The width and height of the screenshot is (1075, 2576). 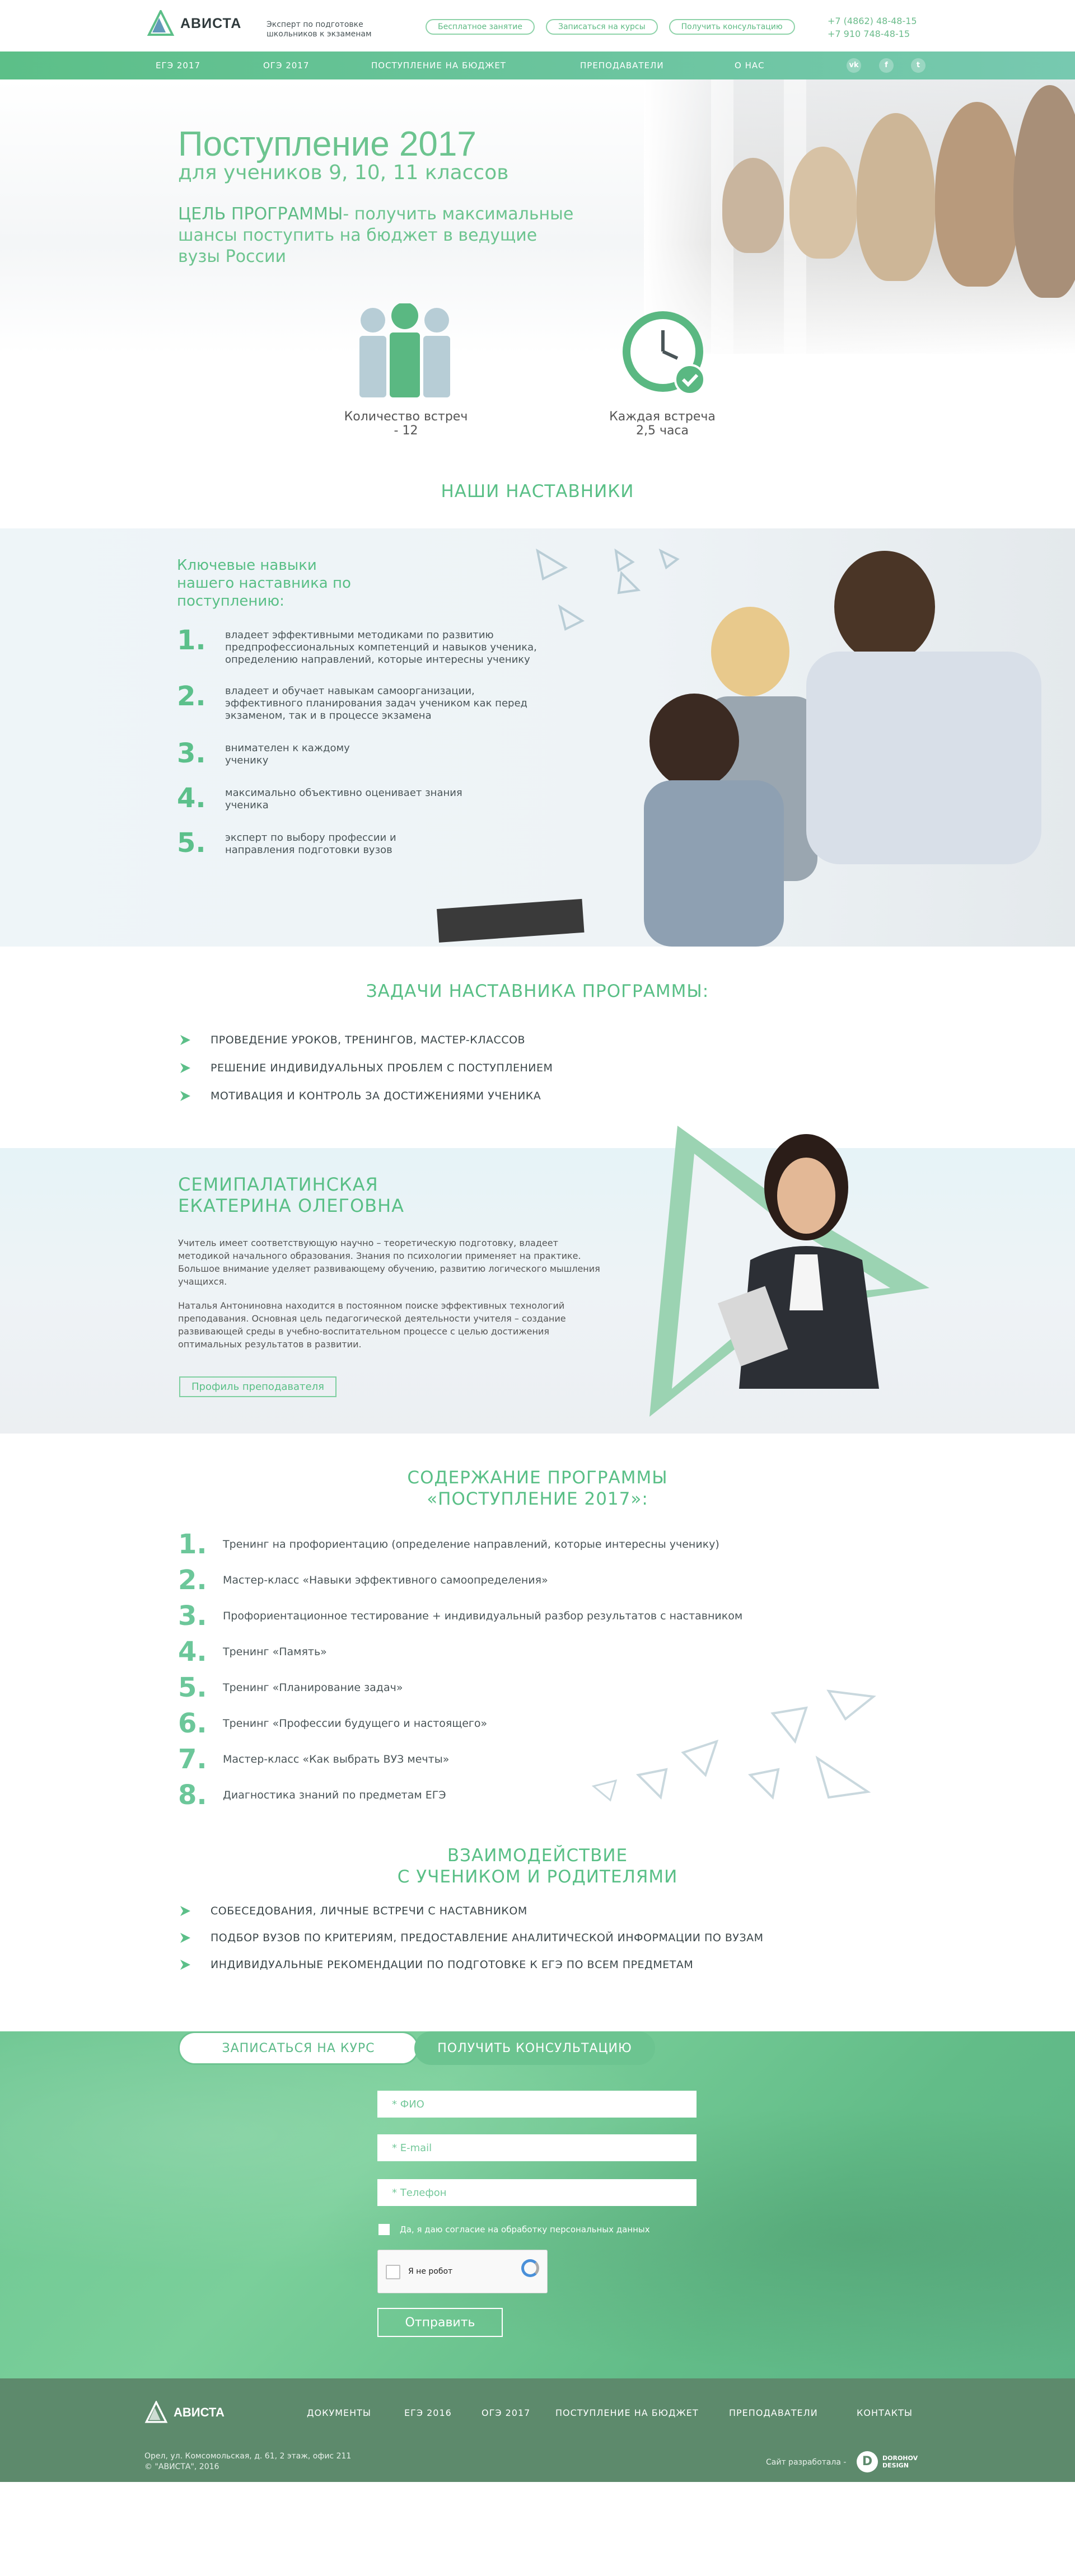 I want to click on copyright: © "АВИСТА", 2016, so click(x=181, y=2467).